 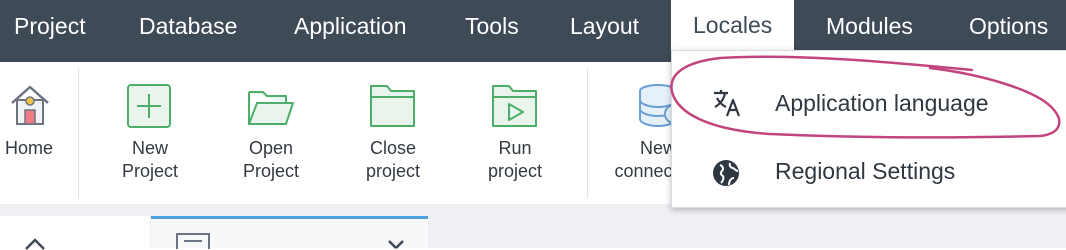 I want to click on tab-document, so click(x=289, y=232).